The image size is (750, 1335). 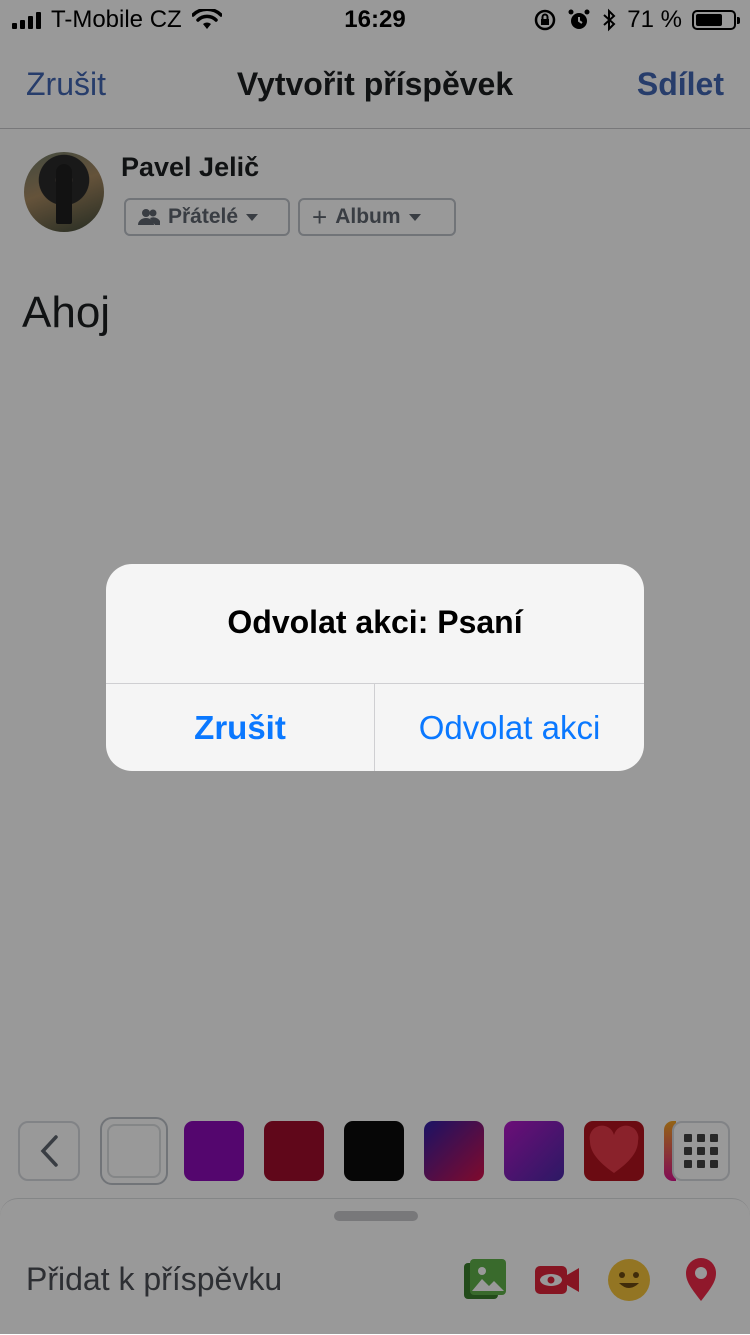 What do you see at coordinates (509, 727) in the screenshot?
I see `alert-undo-button: Odvolat akci` at bounding box center [509, 727].